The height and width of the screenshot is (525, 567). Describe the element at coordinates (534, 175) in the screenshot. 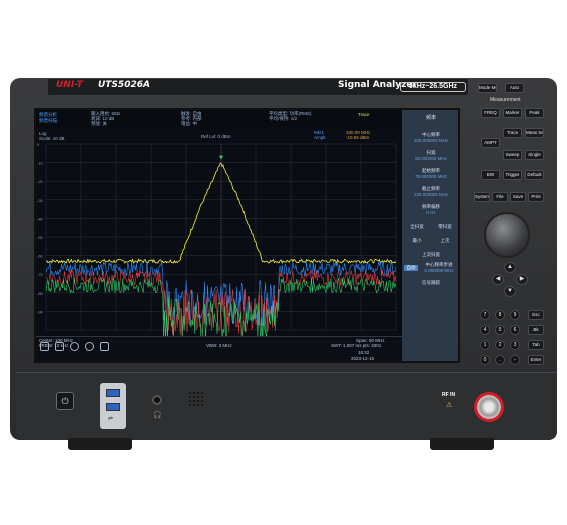

I see `default-key: Default` at that location.